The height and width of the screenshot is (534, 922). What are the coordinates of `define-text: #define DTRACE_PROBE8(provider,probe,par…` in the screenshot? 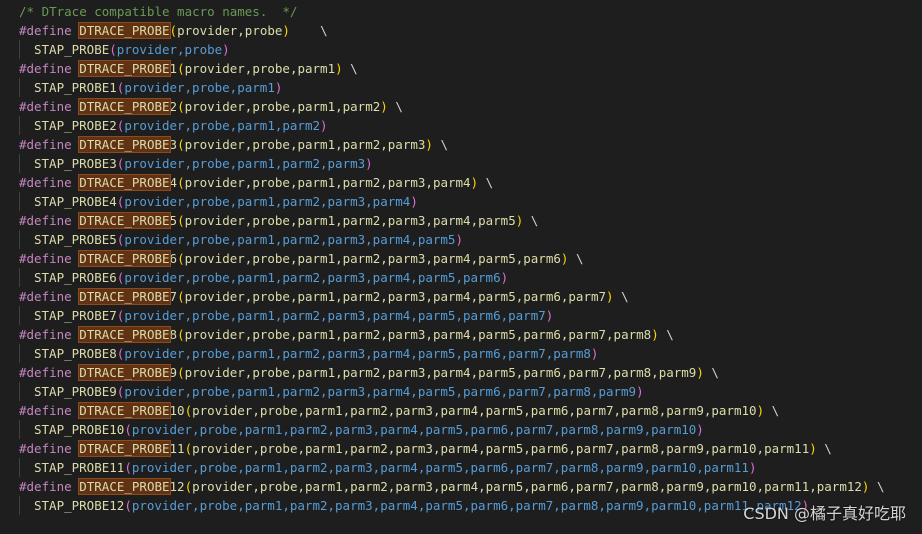 It's located at (346, 334).